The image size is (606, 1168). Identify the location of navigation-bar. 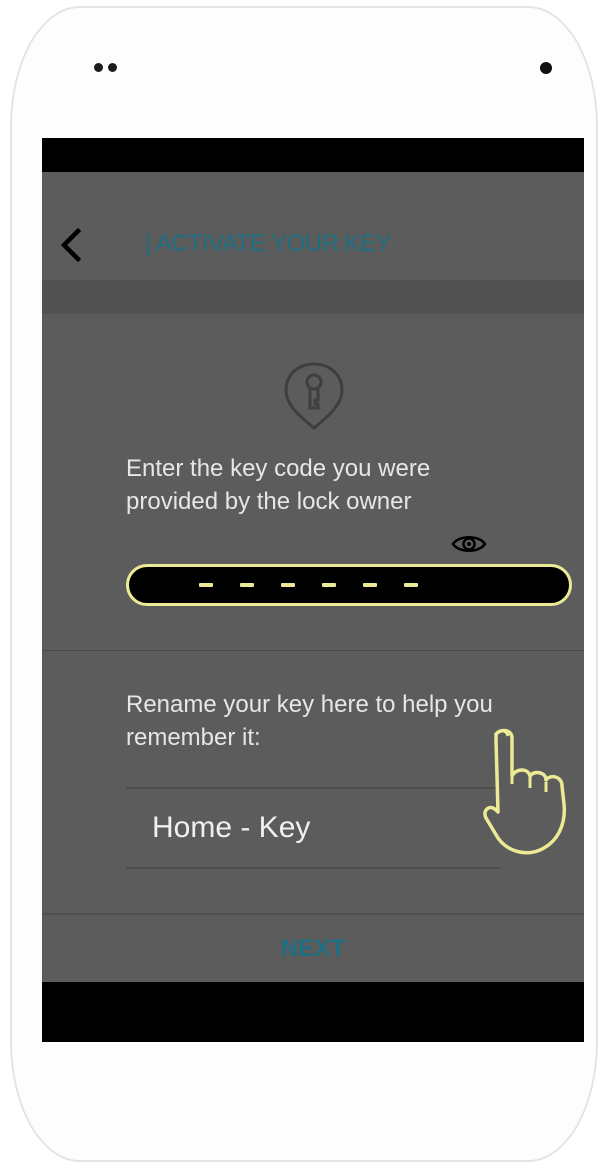
(313, 1012).